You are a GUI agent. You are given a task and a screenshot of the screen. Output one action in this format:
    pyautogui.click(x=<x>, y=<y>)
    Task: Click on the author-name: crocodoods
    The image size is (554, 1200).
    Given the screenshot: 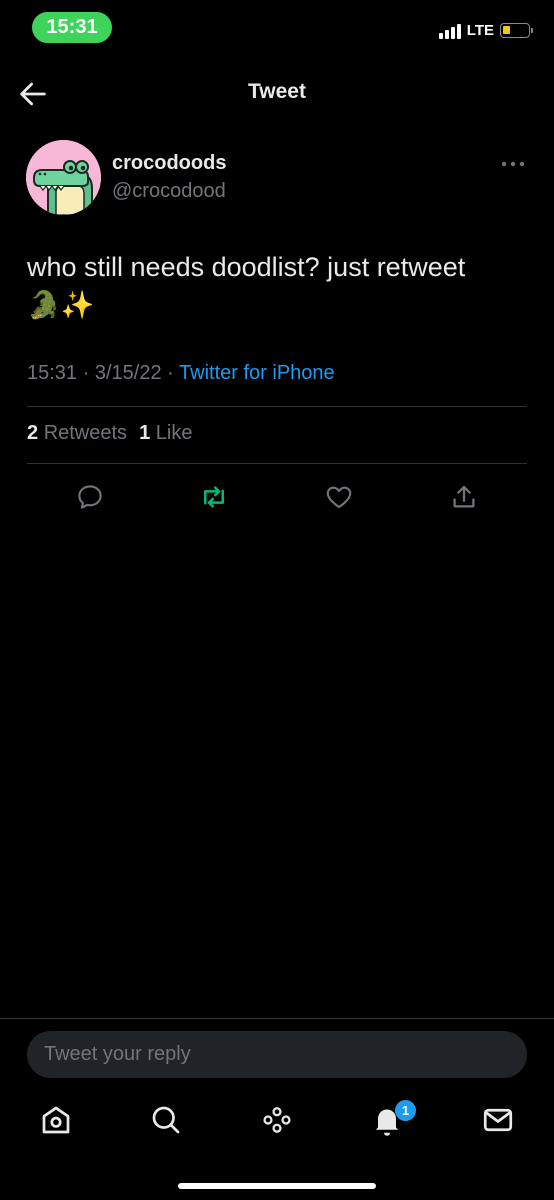 What is the action you would take?
    pyautogui.click(x=169, y=163)
    